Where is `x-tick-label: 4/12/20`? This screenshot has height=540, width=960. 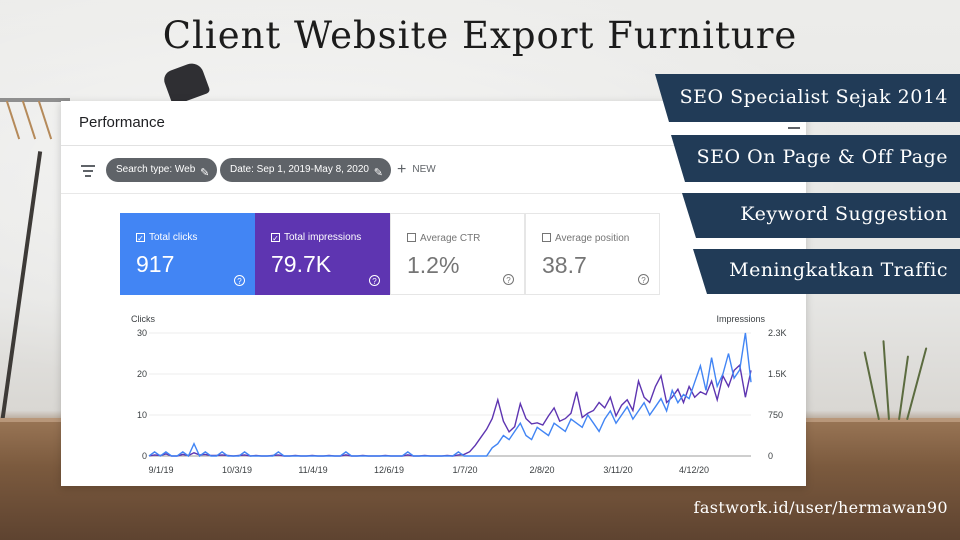 x-tick-label: 4/12/20 is located at coordinates (694, 470).